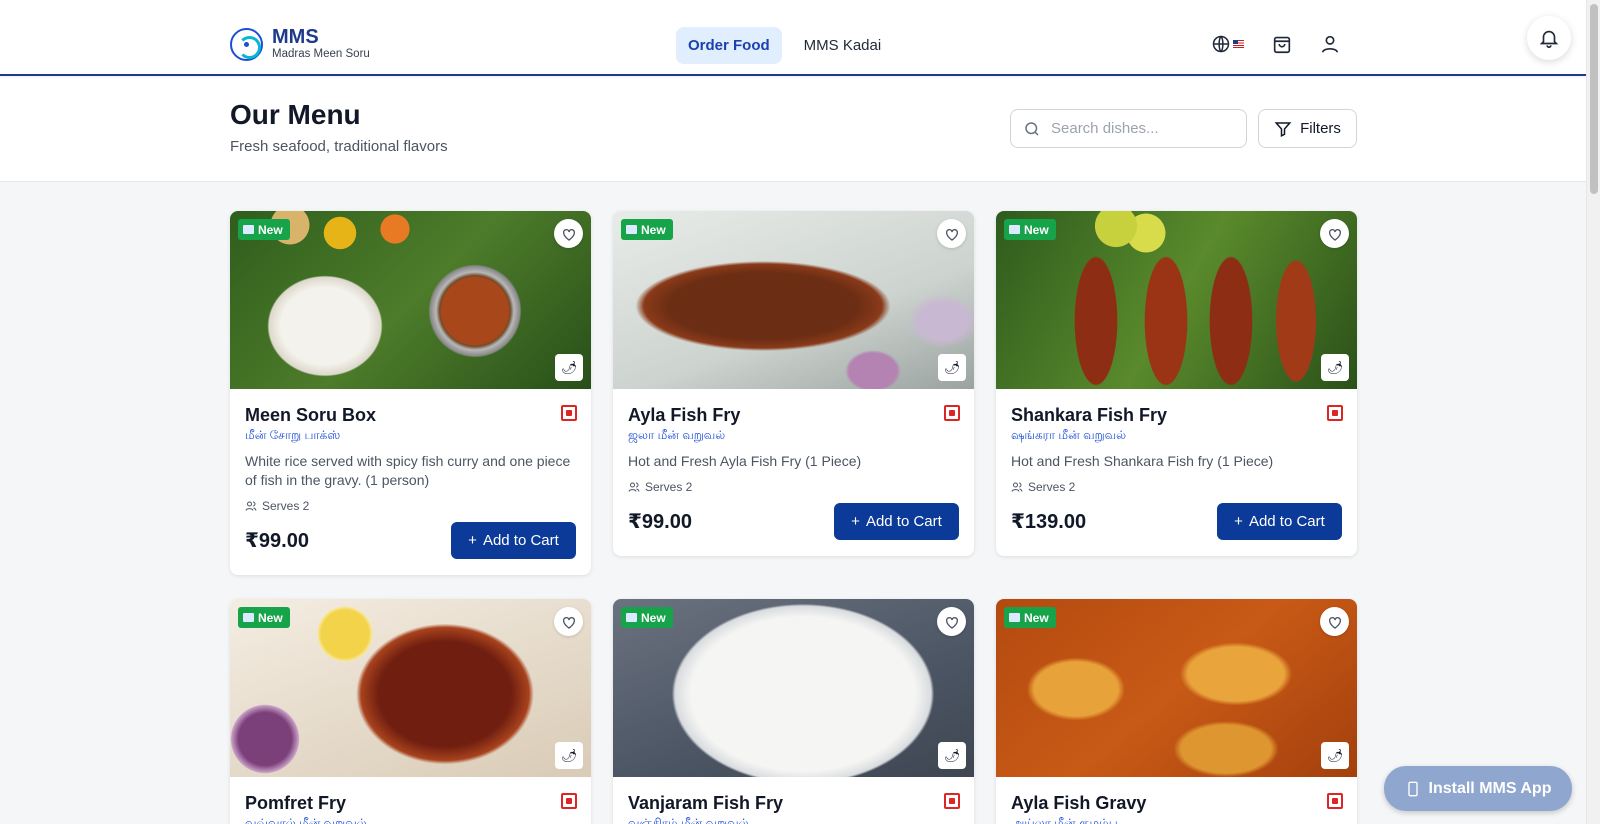 The height and width of the screenshot is (824, 1600). I want to click on mms-logo-icon, so click(246, 44).